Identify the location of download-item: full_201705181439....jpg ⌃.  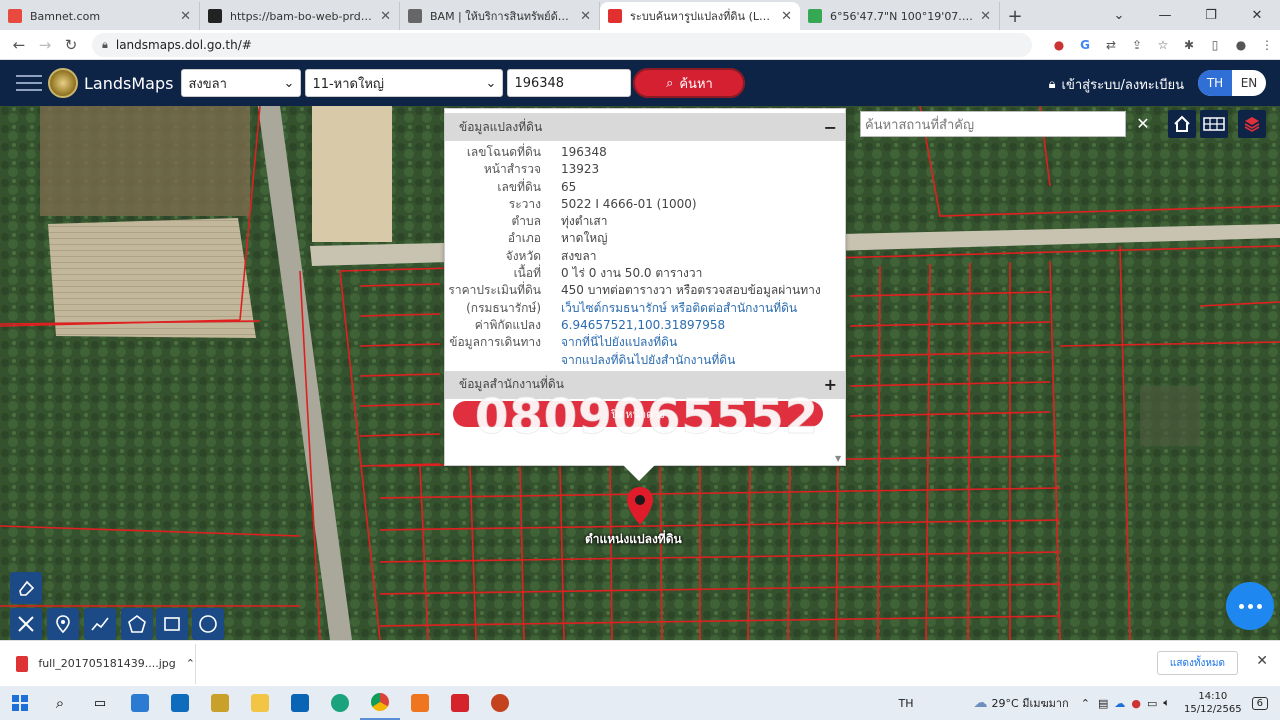
(98, 663).